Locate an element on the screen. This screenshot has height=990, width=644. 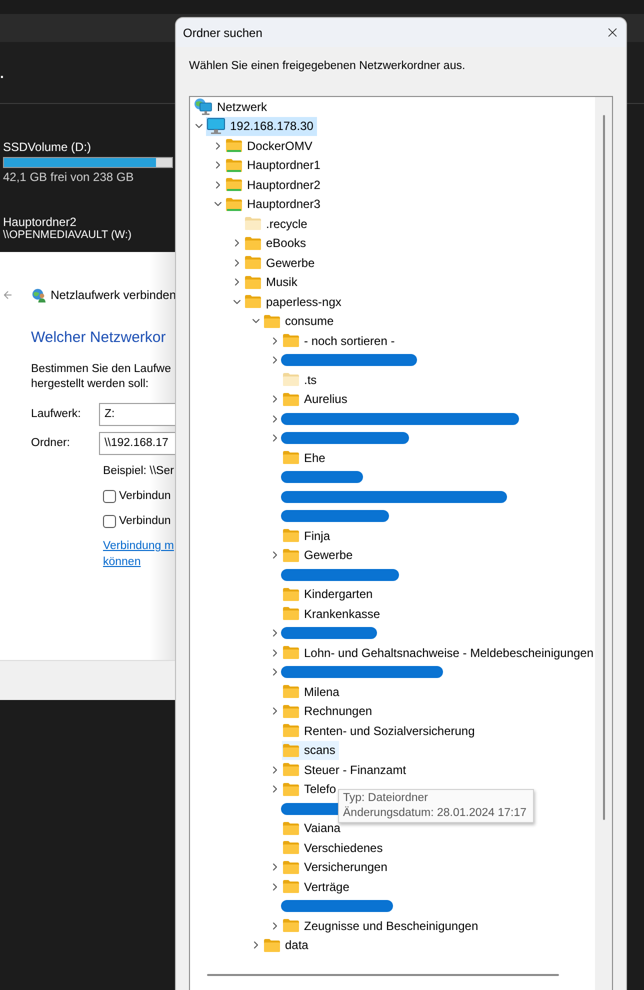
window-title: Ordner suchen is located at coordinates (222, 33).